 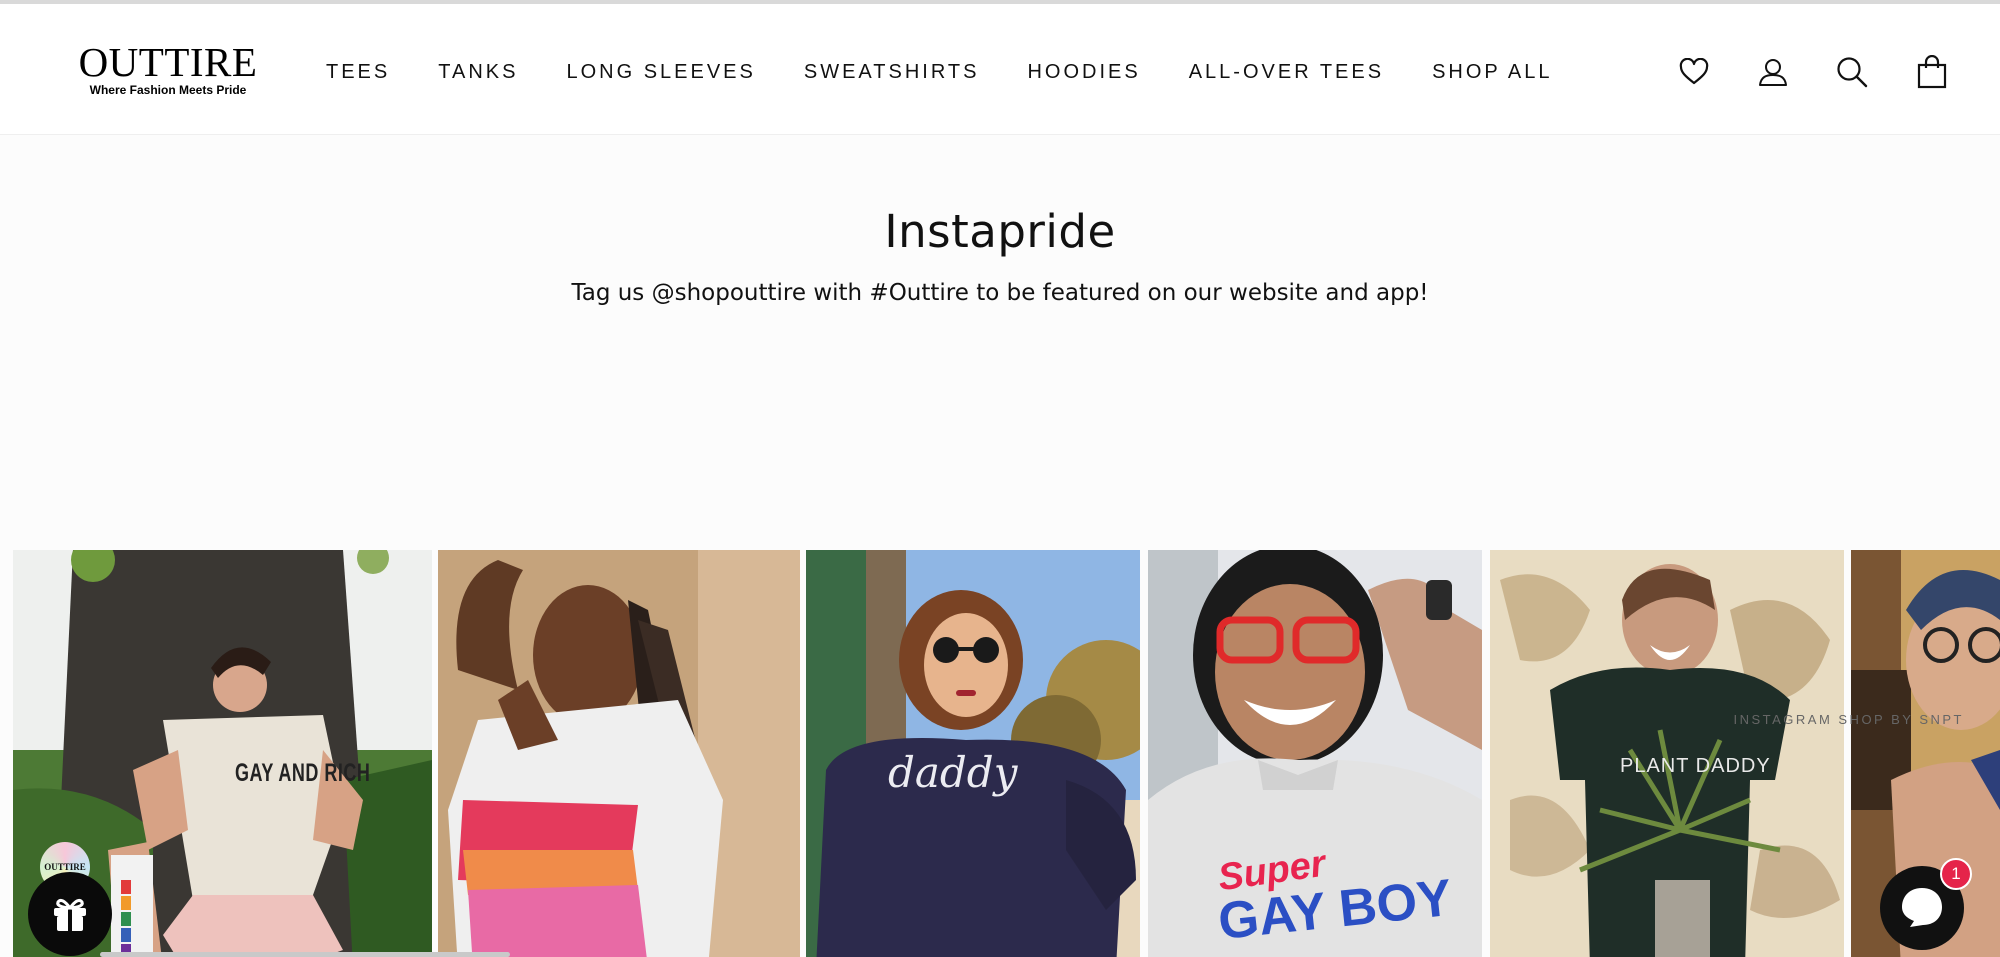 I want to click on rewards-button, so click(x=70, y=914).